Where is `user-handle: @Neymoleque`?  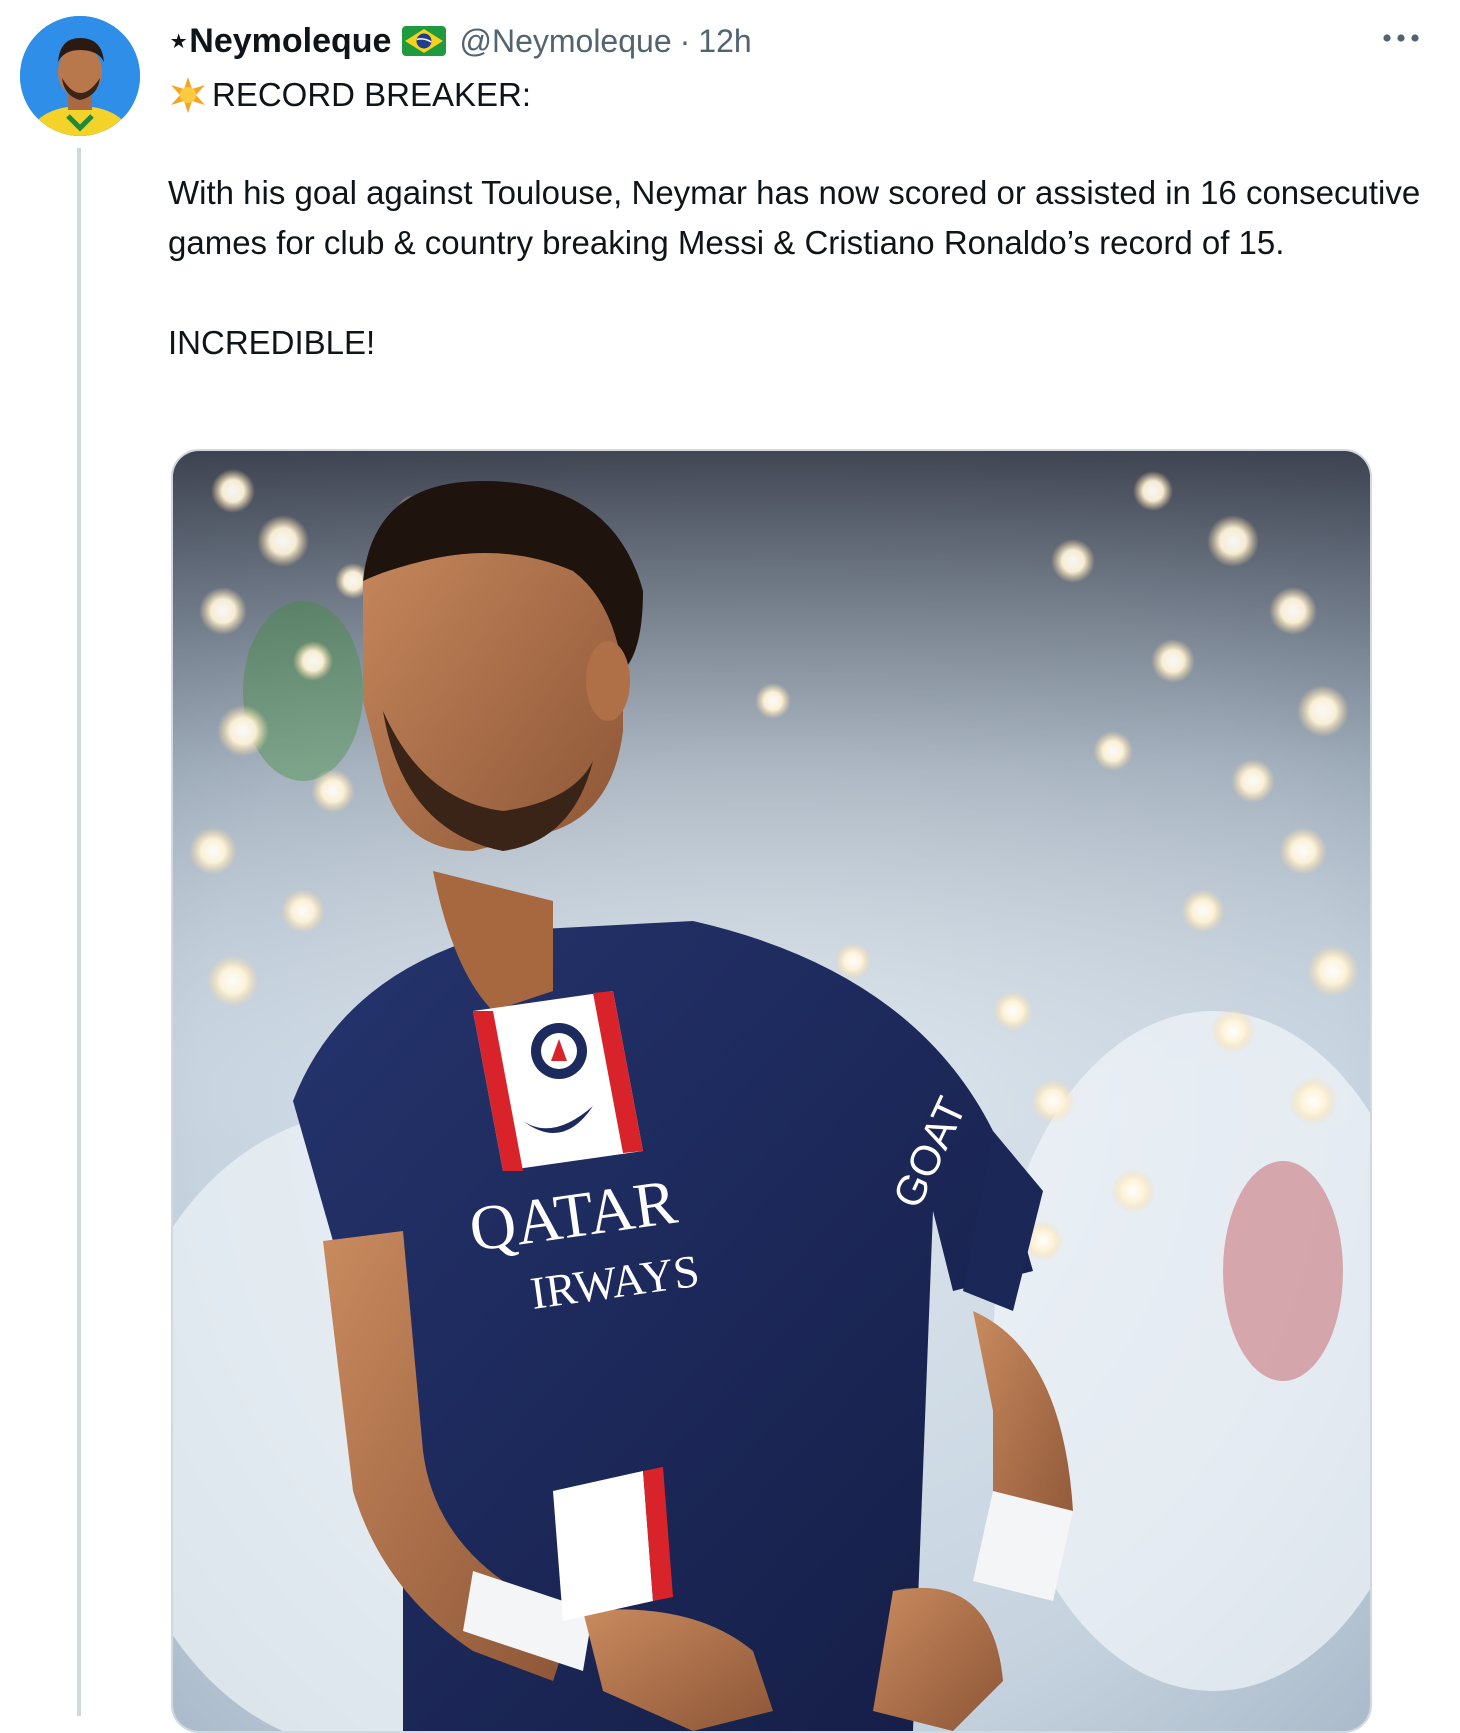 user-handle: @Neymoleque is located at coordinates (565, 41).